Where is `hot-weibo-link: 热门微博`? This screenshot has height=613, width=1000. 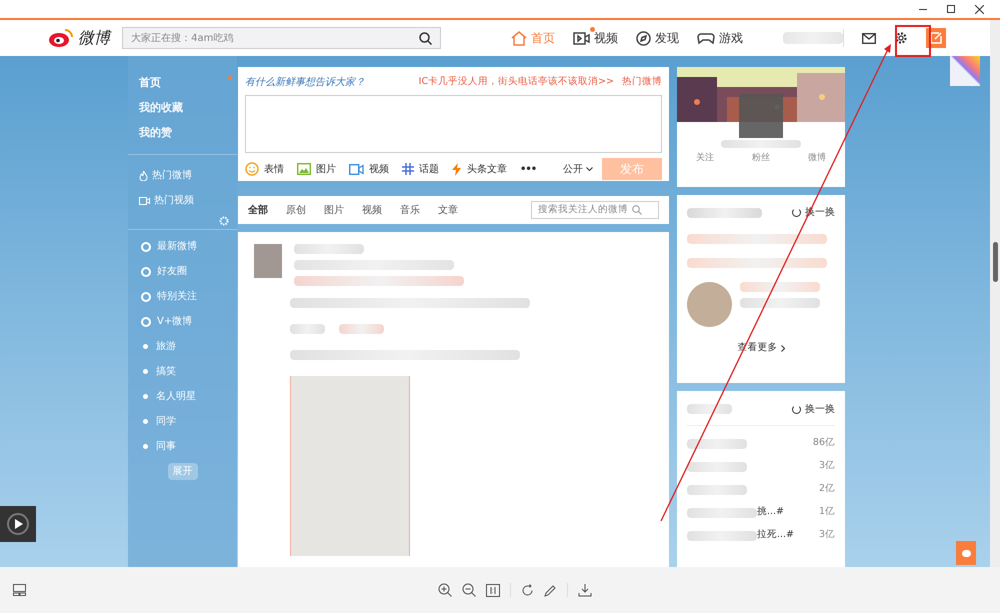 hot-weibo-link: 热门微博 is located at coordinates (642, 82).